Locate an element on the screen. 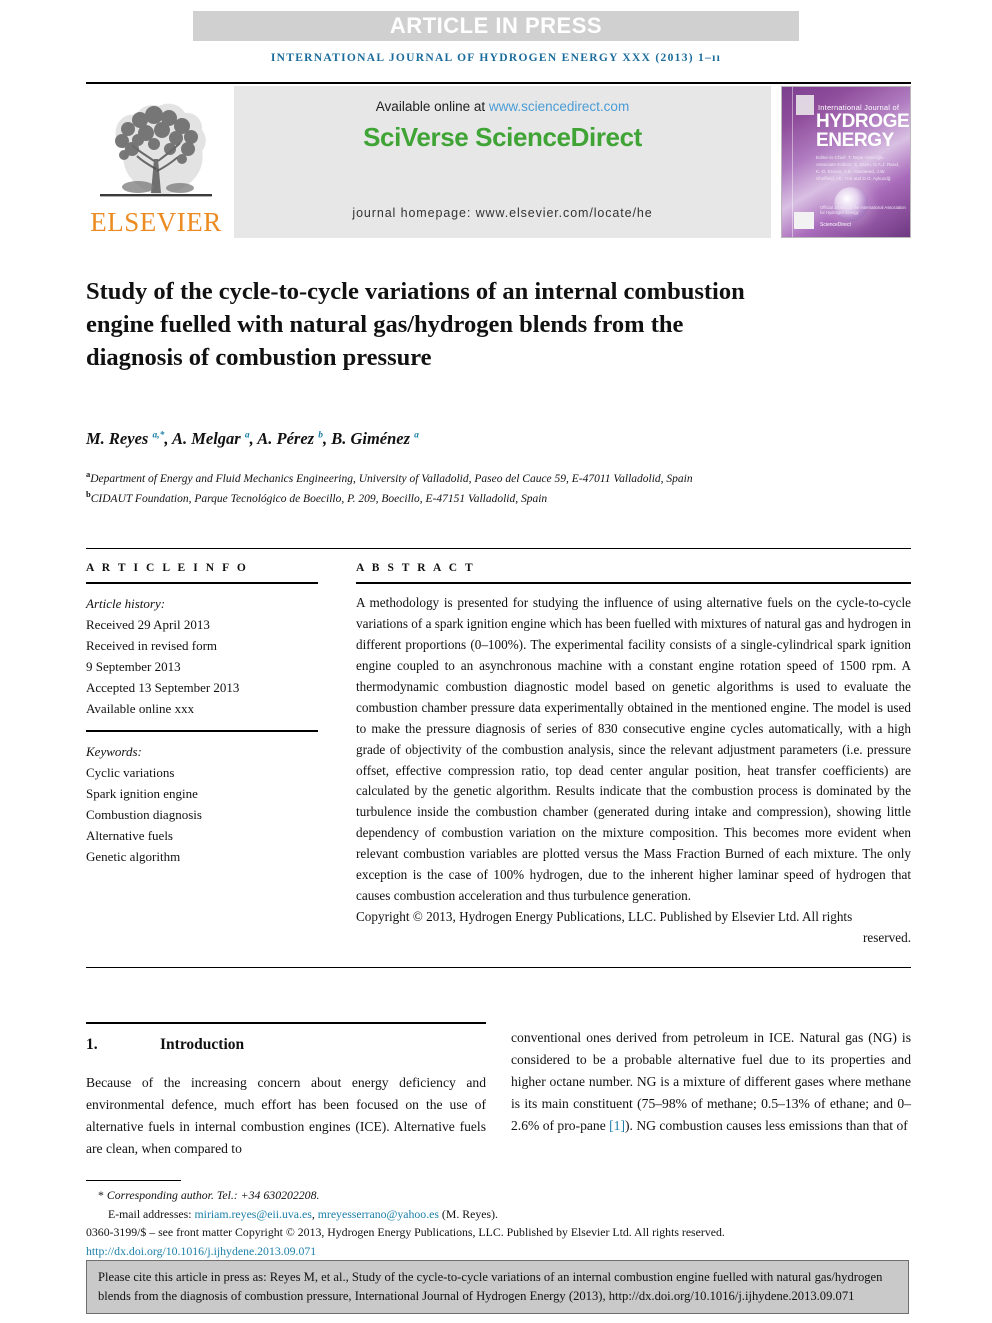  introduction-number: 1. is located at coordinates (92, 1044).